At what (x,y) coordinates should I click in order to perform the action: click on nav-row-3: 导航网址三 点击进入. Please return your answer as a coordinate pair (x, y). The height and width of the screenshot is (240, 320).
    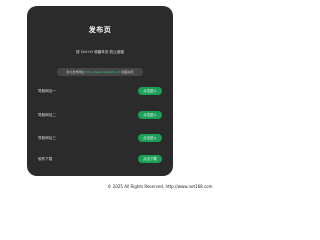
    Looking at the image, I should click on (100, 138).